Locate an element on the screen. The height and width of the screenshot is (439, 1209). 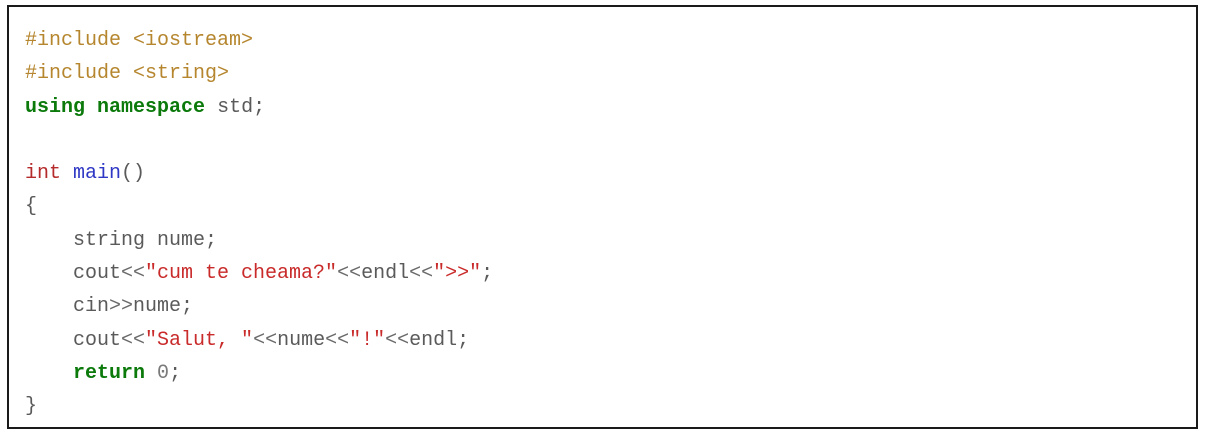
code-token: std; is located at coordinates (235, 107).